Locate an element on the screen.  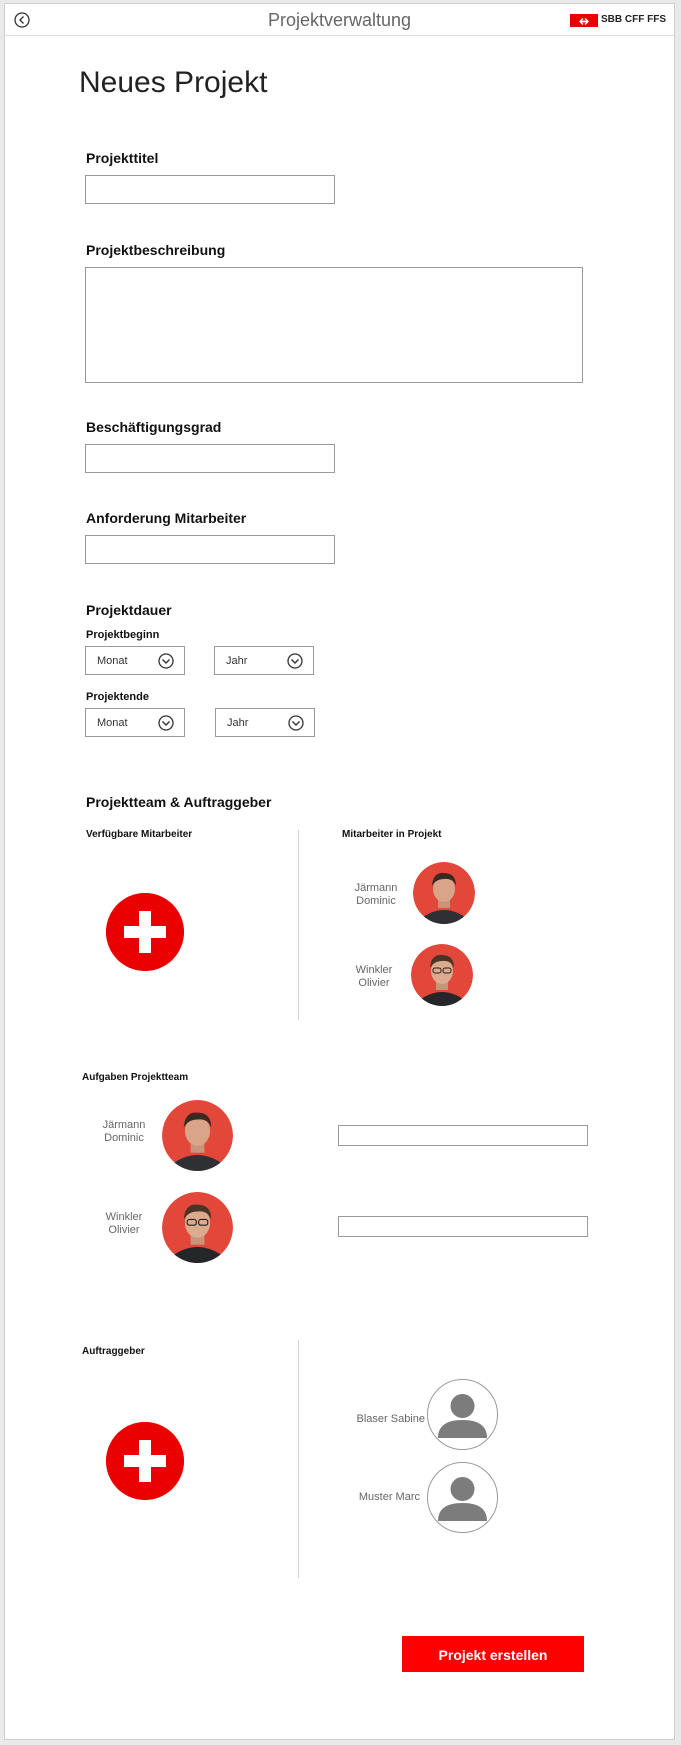
project-title-input is located at coordinates (210, 189).